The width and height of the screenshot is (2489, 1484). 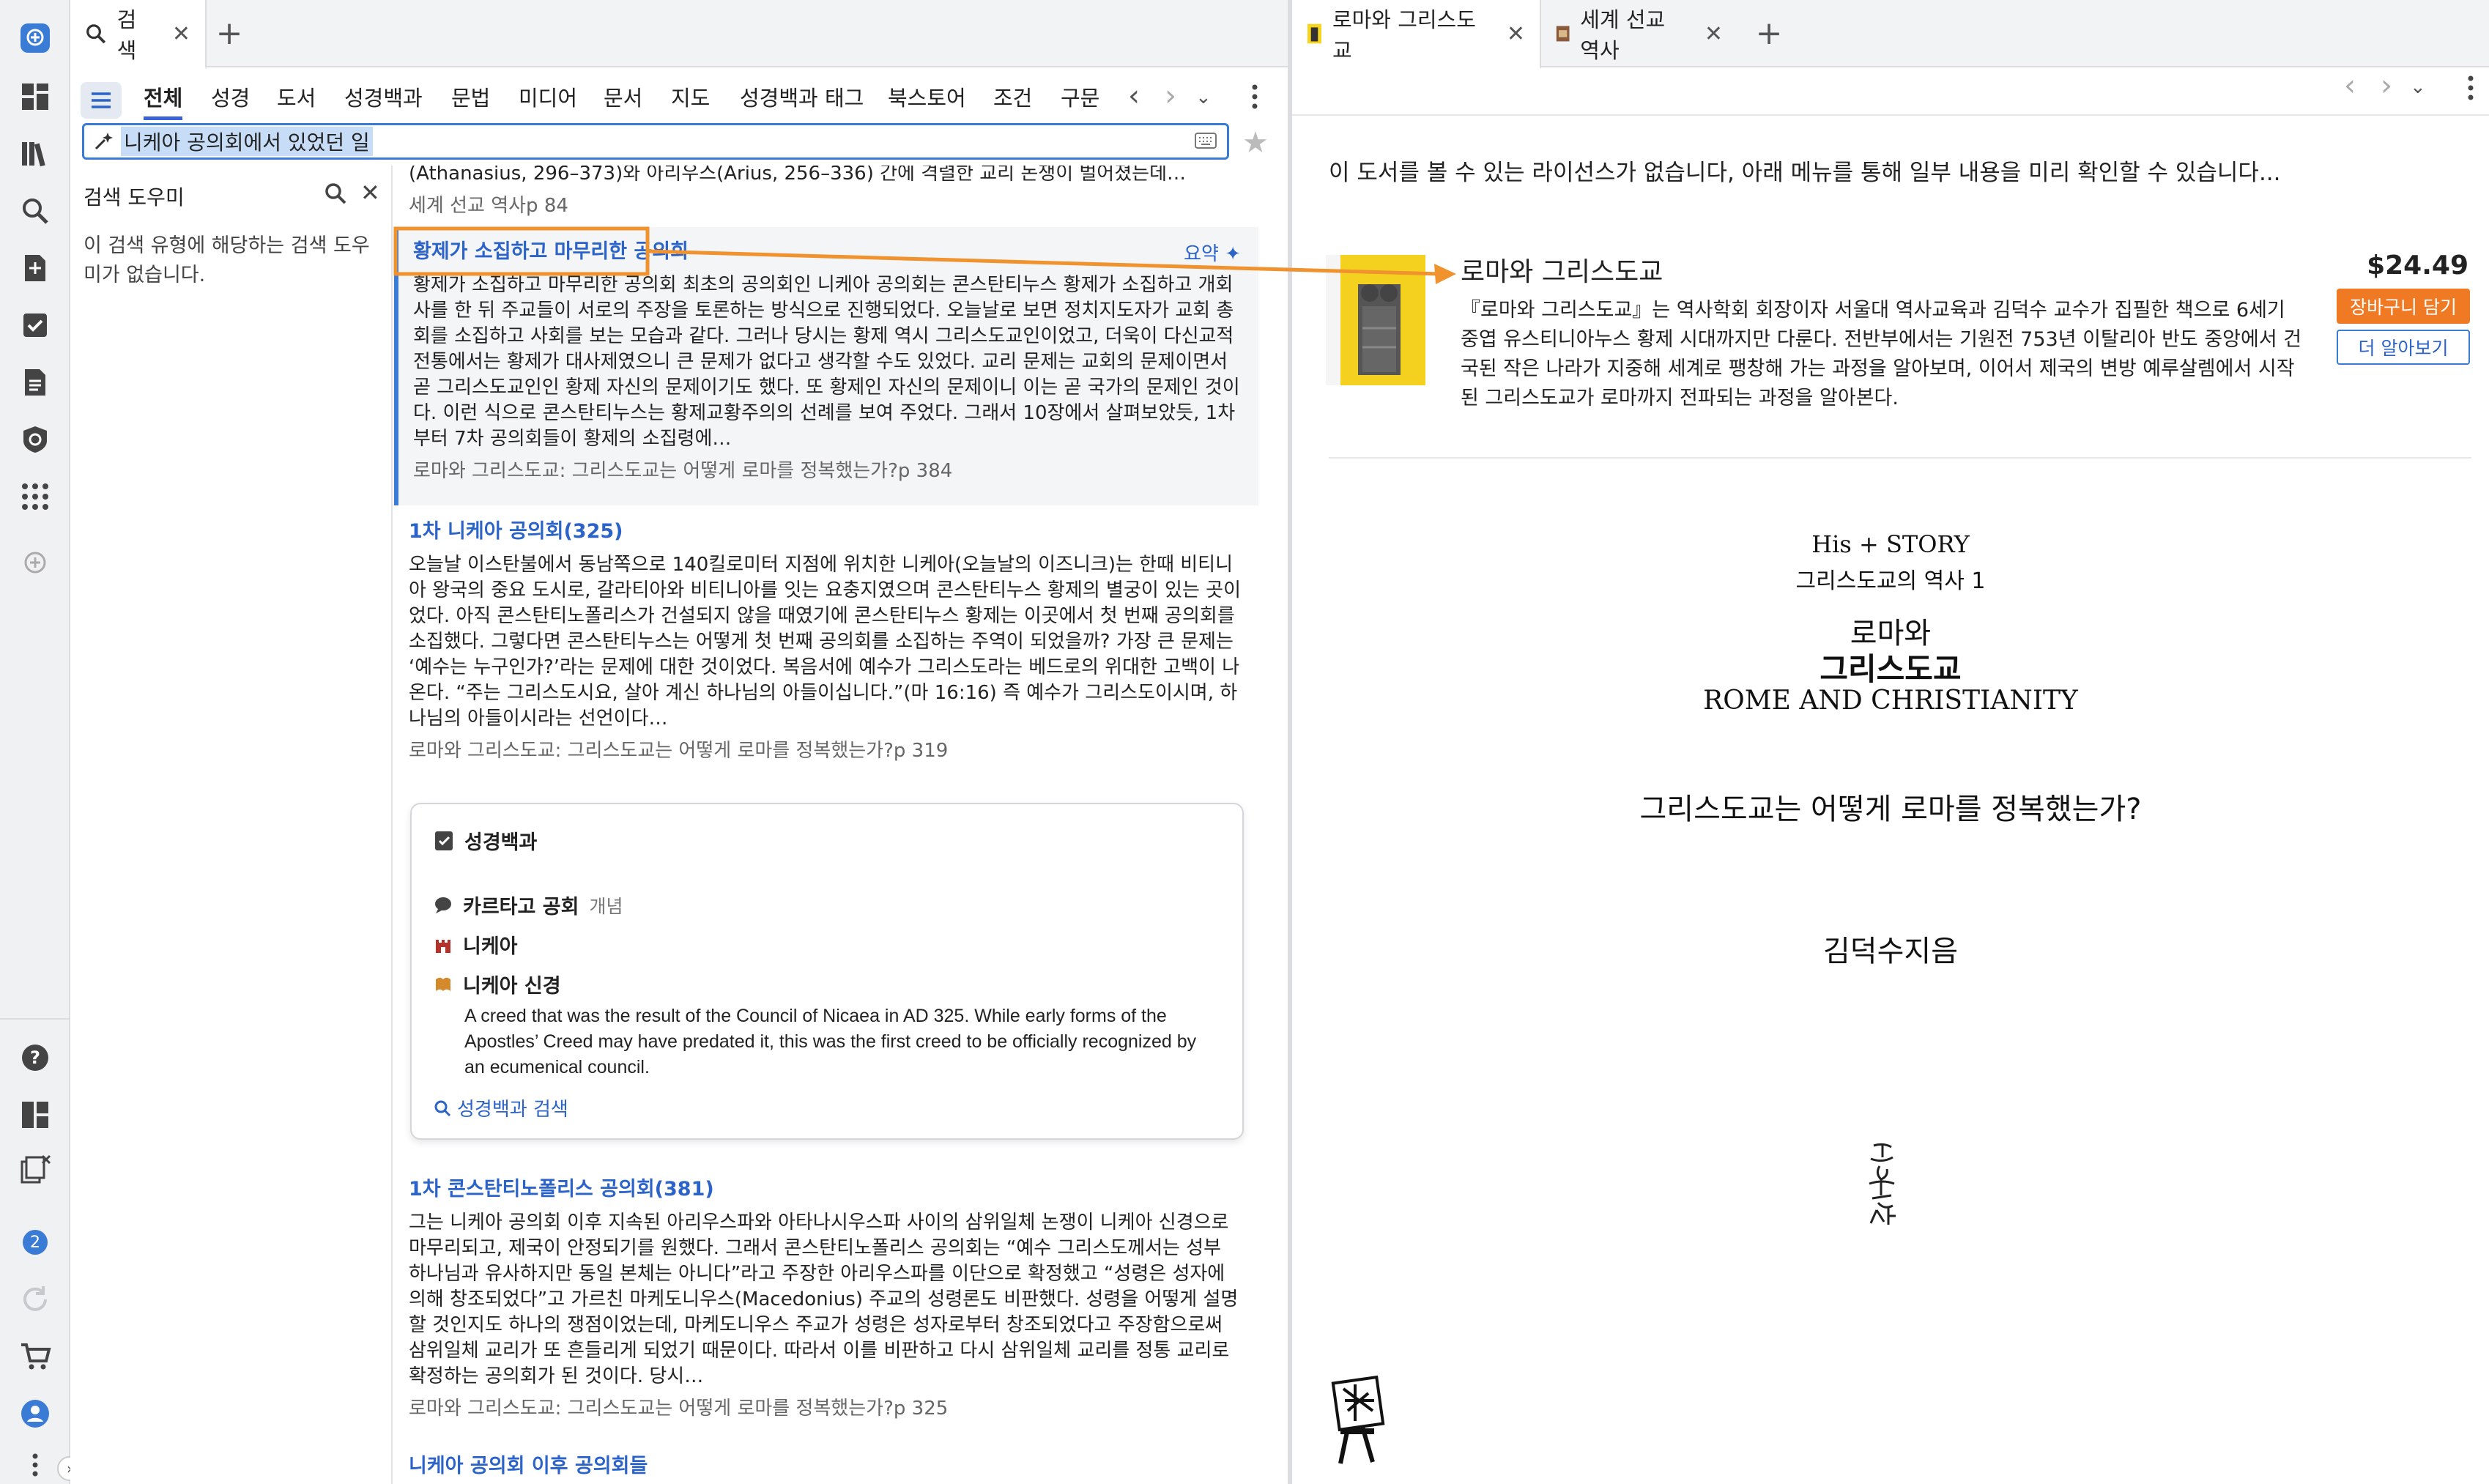 I want to click on entry-name: 니케아 신경, so click(x=512, y=986).